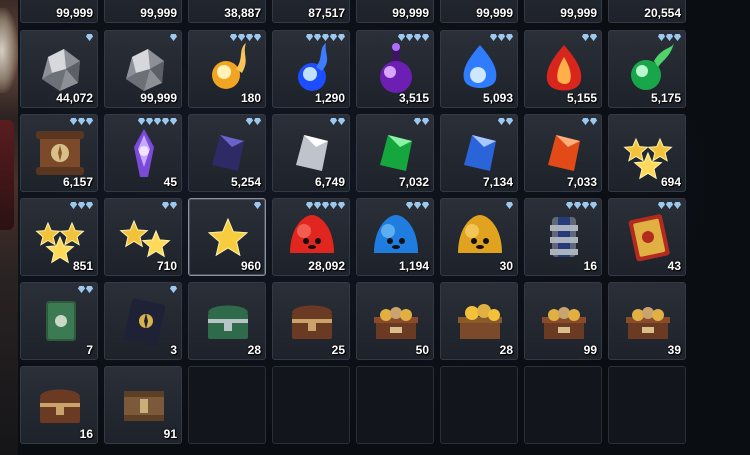 Image resolution: width=750 pixels, height=455 pixels. I want to click on wooden-crate-icon, so click(144, 405).